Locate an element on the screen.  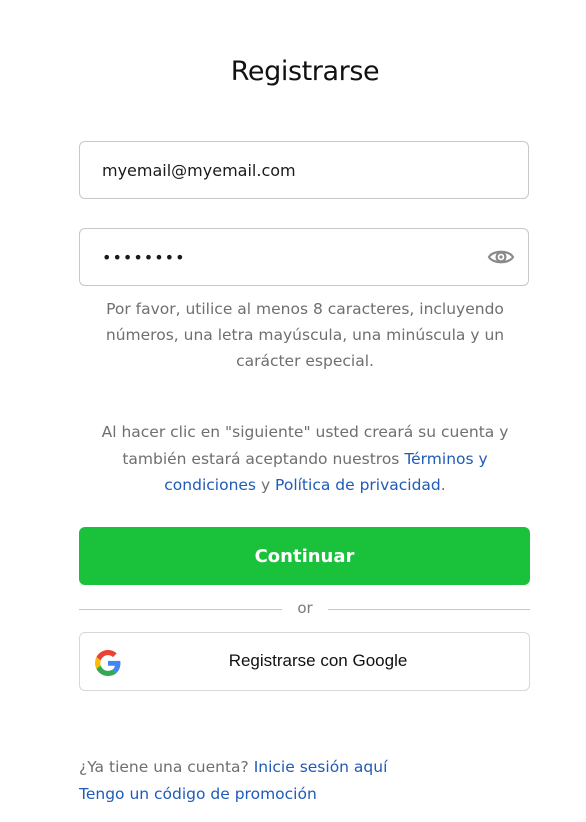
eye-icon is located at coordinates (501, 257).